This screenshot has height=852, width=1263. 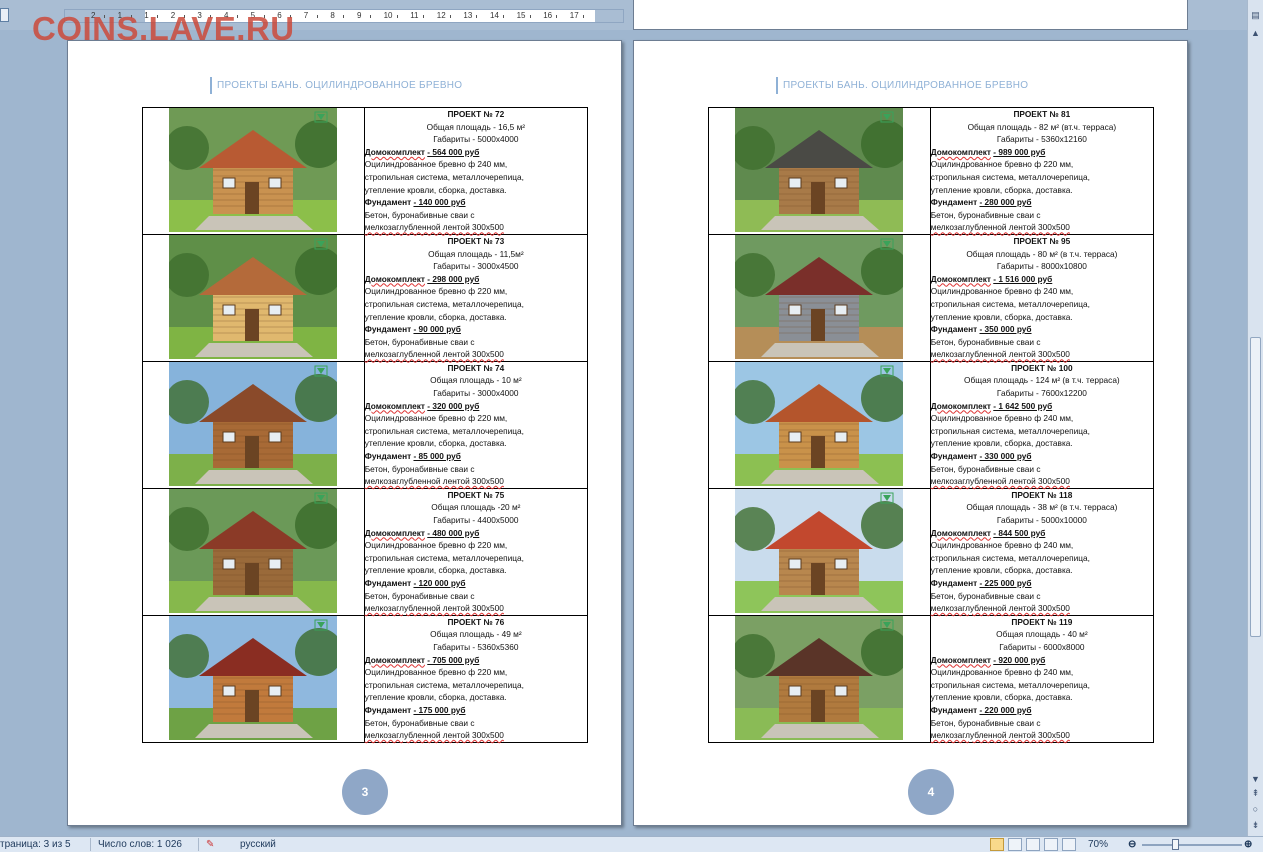 What do you see at coordinates (453, 659) in the screenshot?
I see `kit-price: - 705 000 руб` at bounding box center [453, 659].